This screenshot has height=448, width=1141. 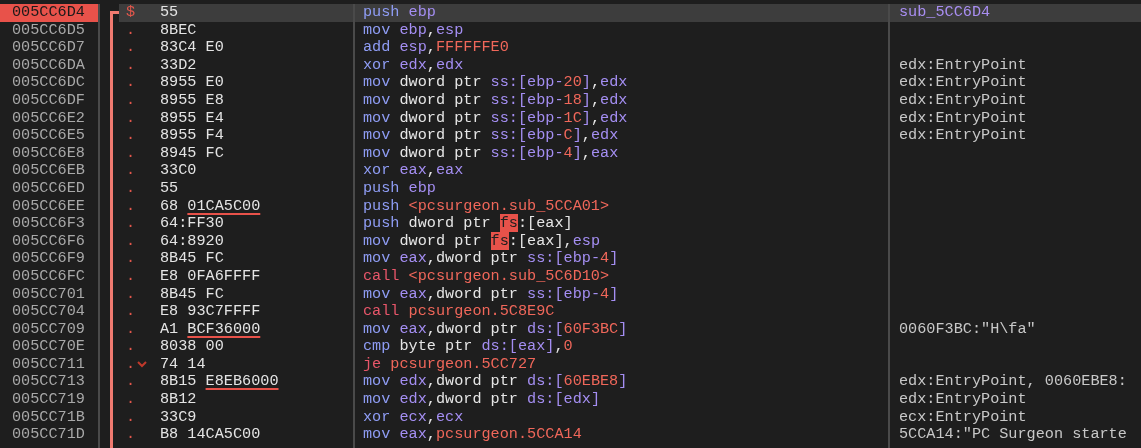 What do you see at coordinates (256, 13) in the screenshot?
I see `bytes-cell: 55` at bounding box center [256, 13].